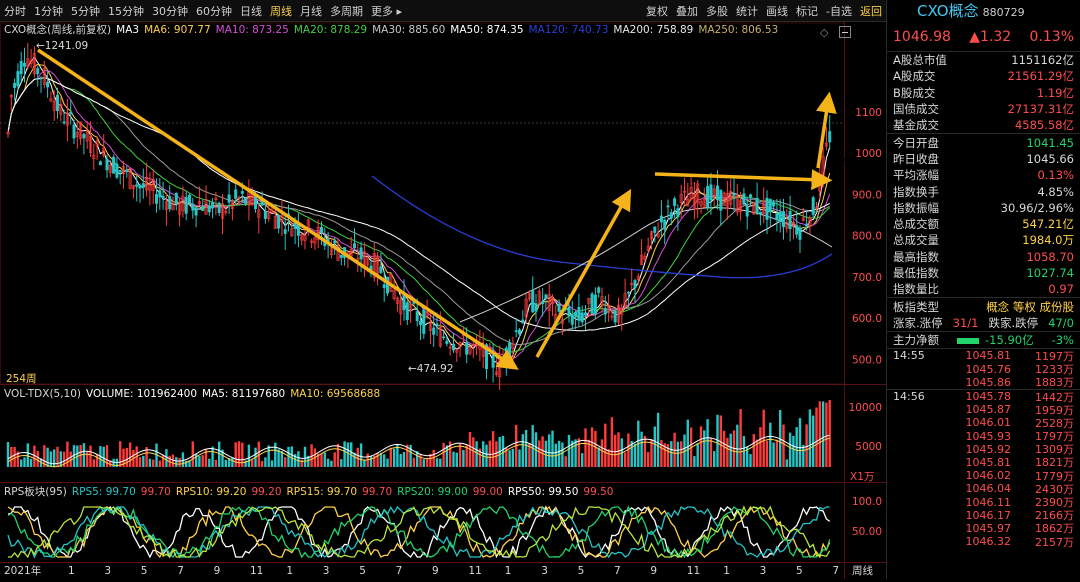 Image resolution: width=1080 pixels, height=582 pixels. What do you see at coordinates (568, 30) in the screenshot?
I see `legend-ma120: MA120: 740.73` at bounding box center [568, 30].